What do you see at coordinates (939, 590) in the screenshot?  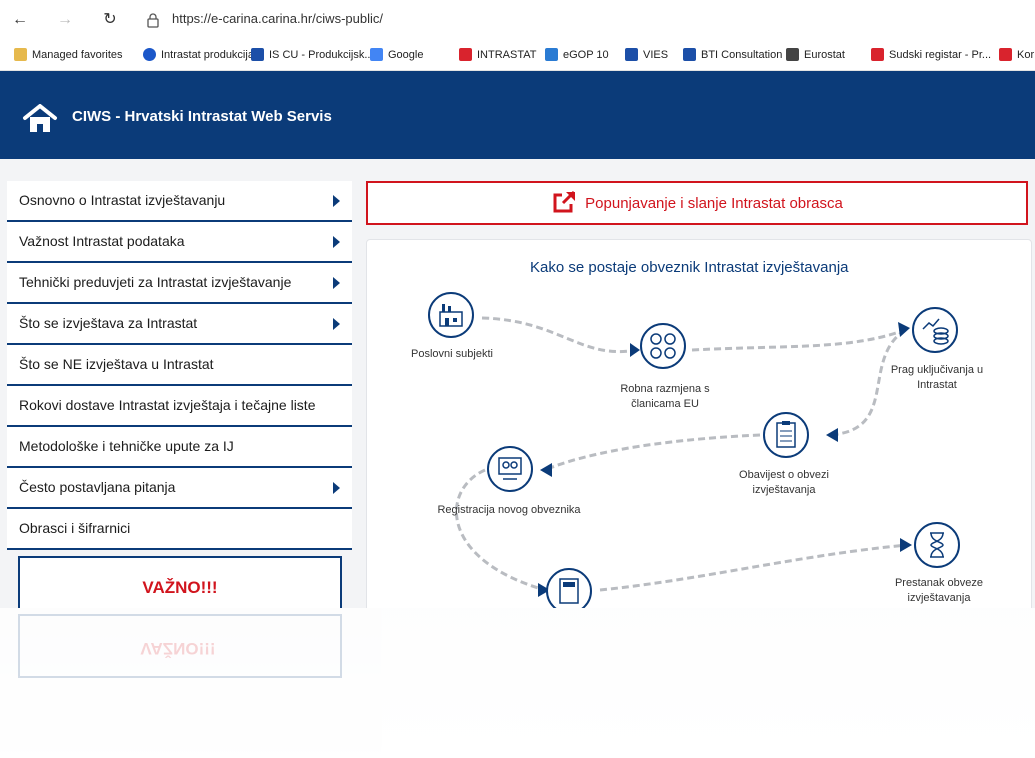 I see `node-label-prestanak: Prestanak obveze izvještavanja` at bounding box center [939, 590].